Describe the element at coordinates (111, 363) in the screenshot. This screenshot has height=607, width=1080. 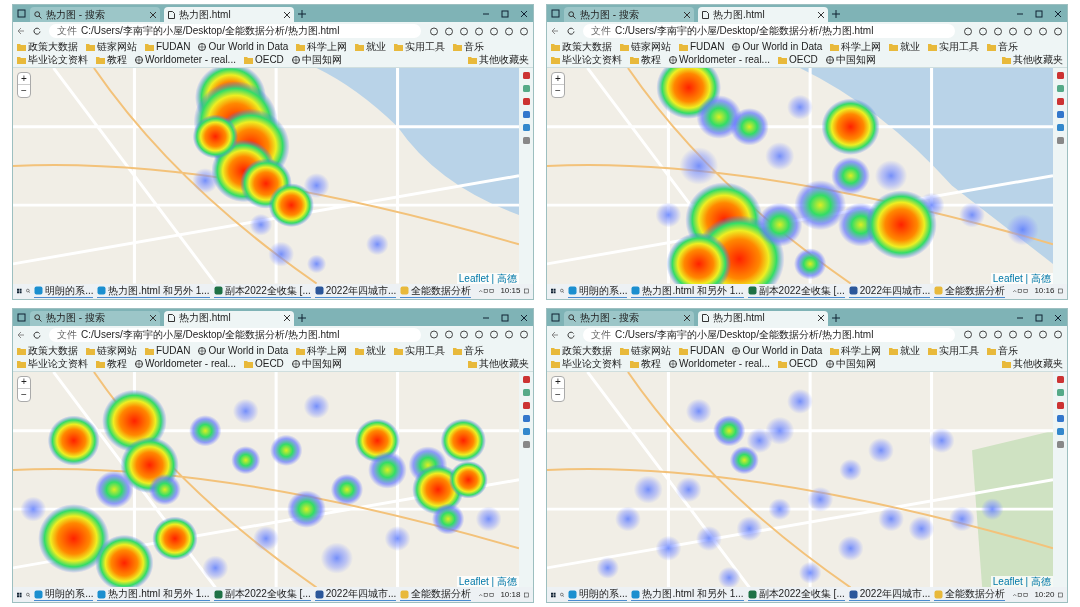
I see `bookmark-link: 教程` at that location.